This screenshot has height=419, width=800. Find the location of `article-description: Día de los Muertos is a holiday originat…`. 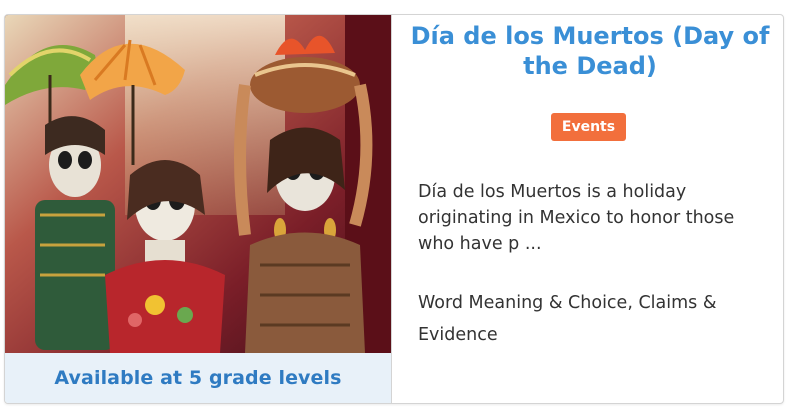

article-description: Día de los Muertos is a holiday originat… is located at coordinates (576, 218).